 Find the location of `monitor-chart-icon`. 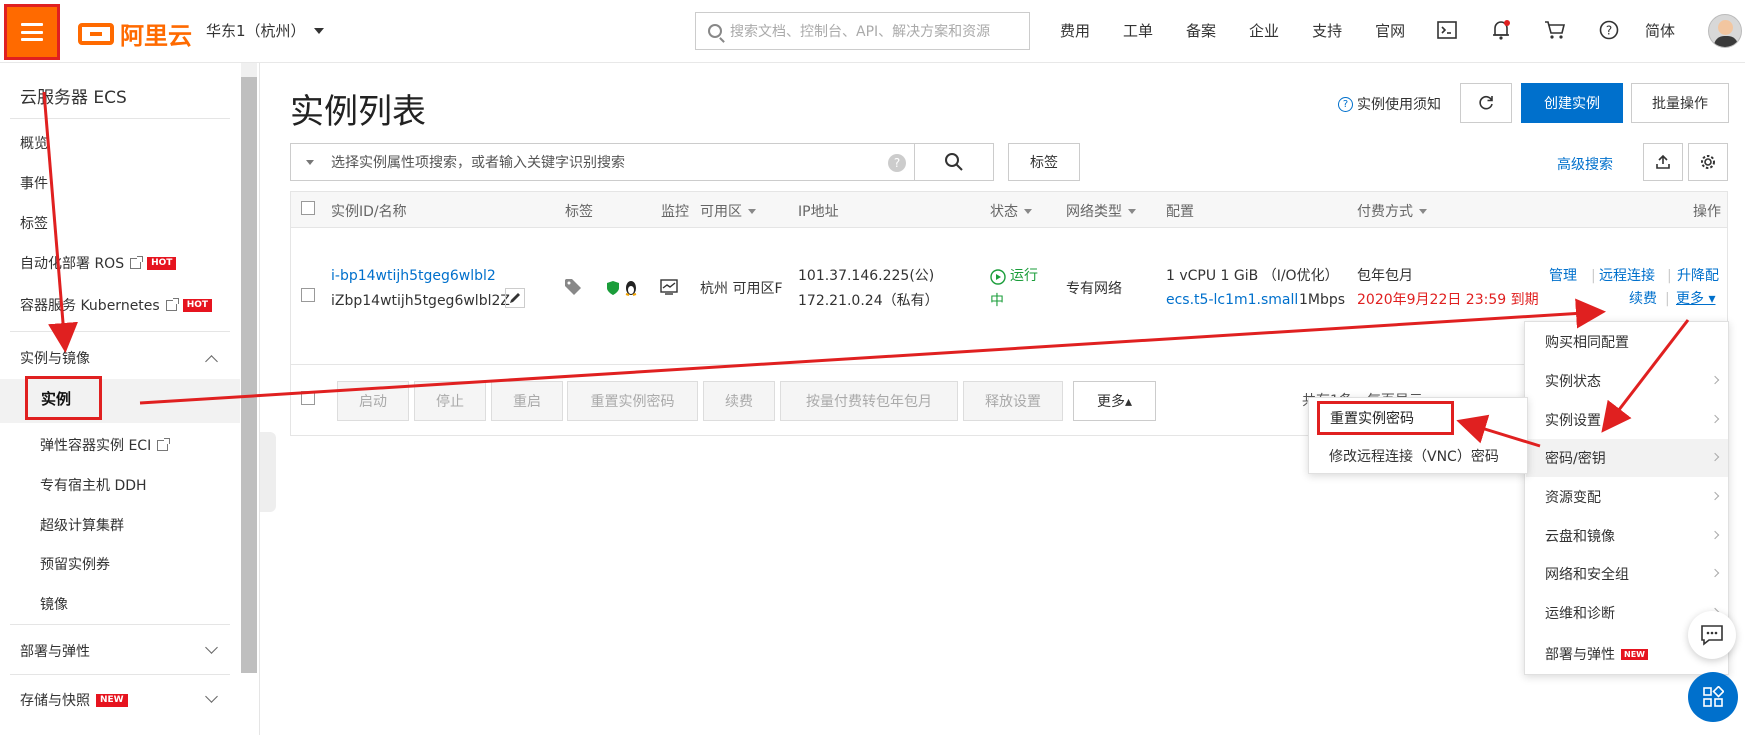

monitor-chart-icon is located at coordinates (669, 289).